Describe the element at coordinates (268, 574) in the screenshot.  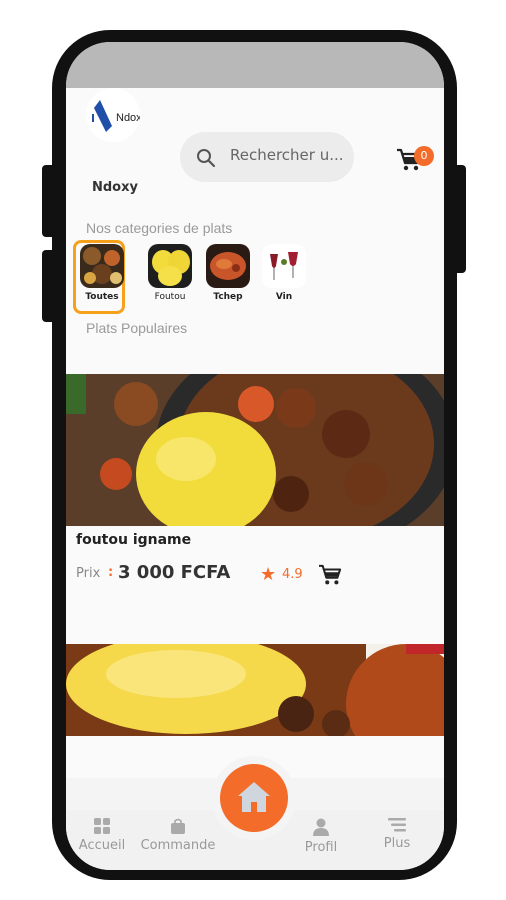
I see `star-icon: ★` at that location.